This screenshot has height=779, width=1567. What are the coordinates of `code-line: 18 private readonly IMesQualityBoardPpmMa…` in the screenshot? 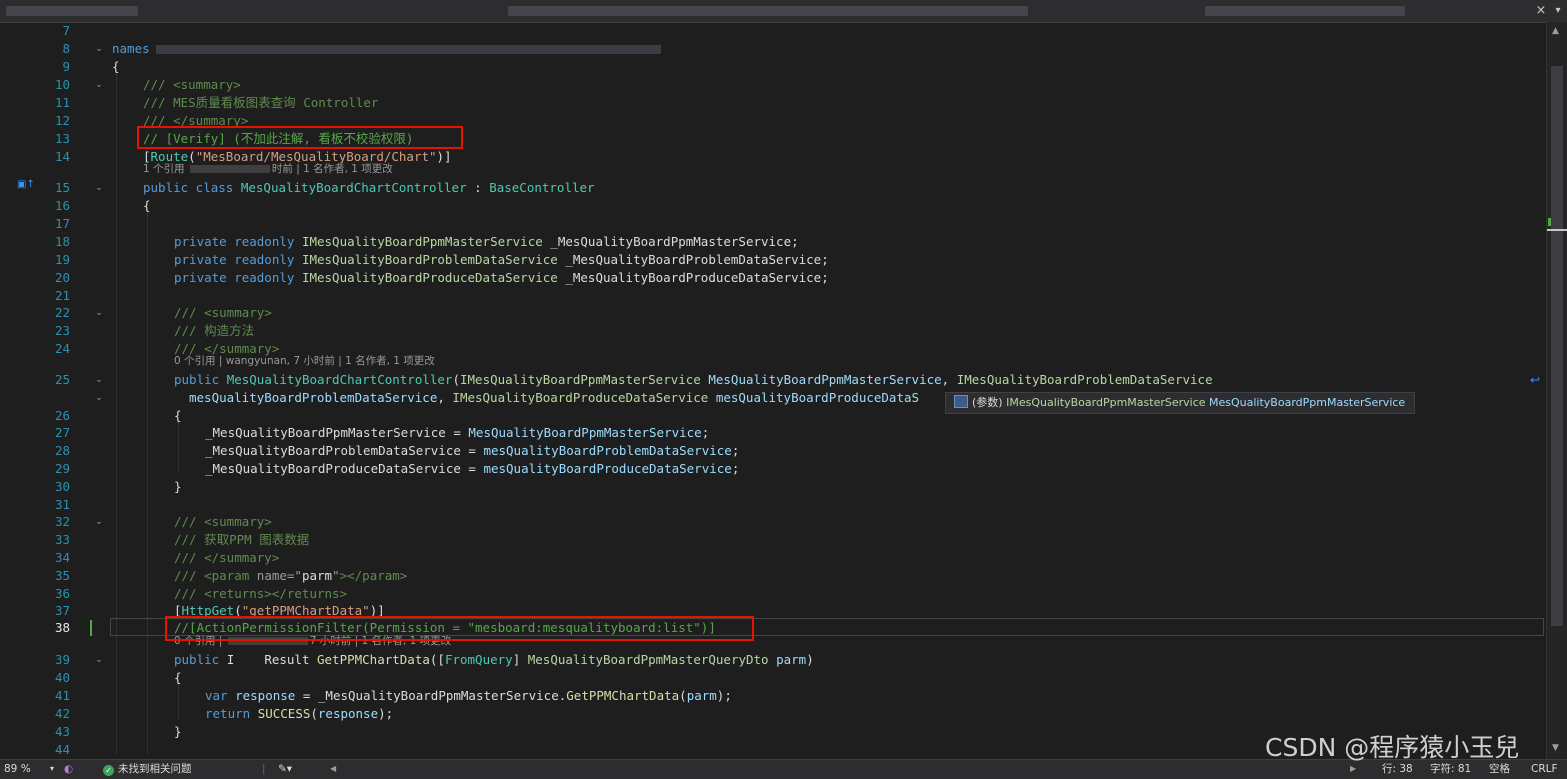 It's located at (773, 242).